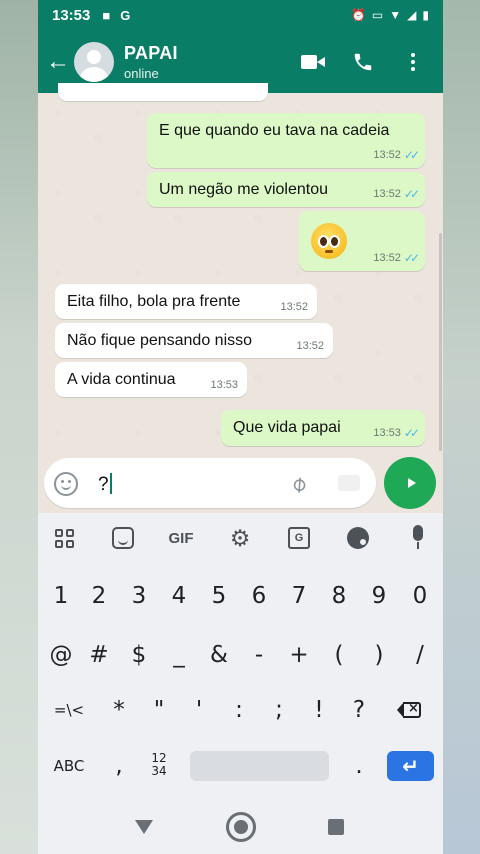 This screenshot has height=854, width=480. What do you see at coordinates (61, 655) in the screenshot?
I see `key-at: @` at bounding box center [61, 655].